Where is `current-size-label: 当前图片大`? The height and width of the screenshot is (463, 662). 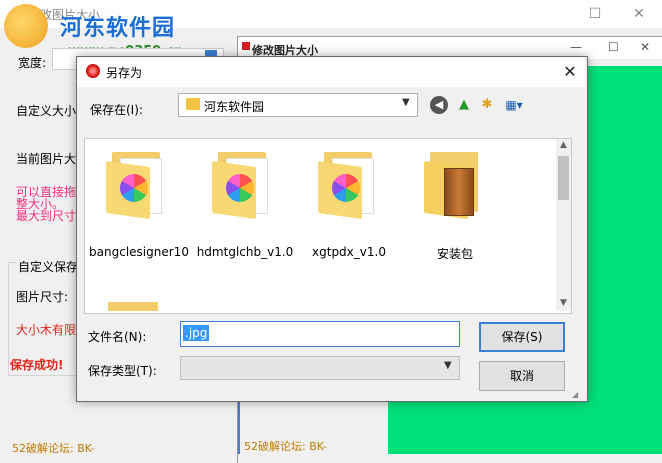
current-size-label: 当前图片大 is located at coordinates (46, 159).